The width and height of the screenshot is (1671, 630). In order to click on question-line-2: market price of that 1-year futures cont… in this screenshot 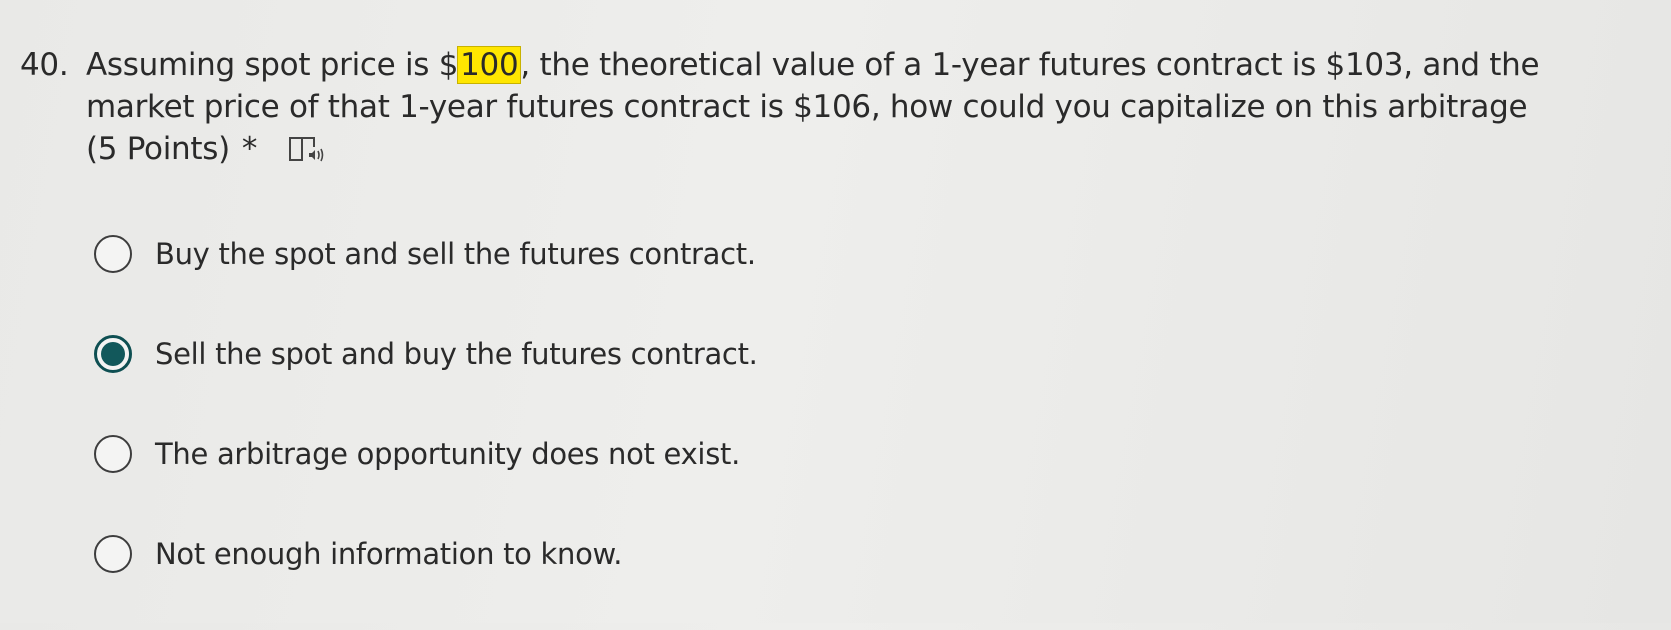, I will do `click(807, 107)`.